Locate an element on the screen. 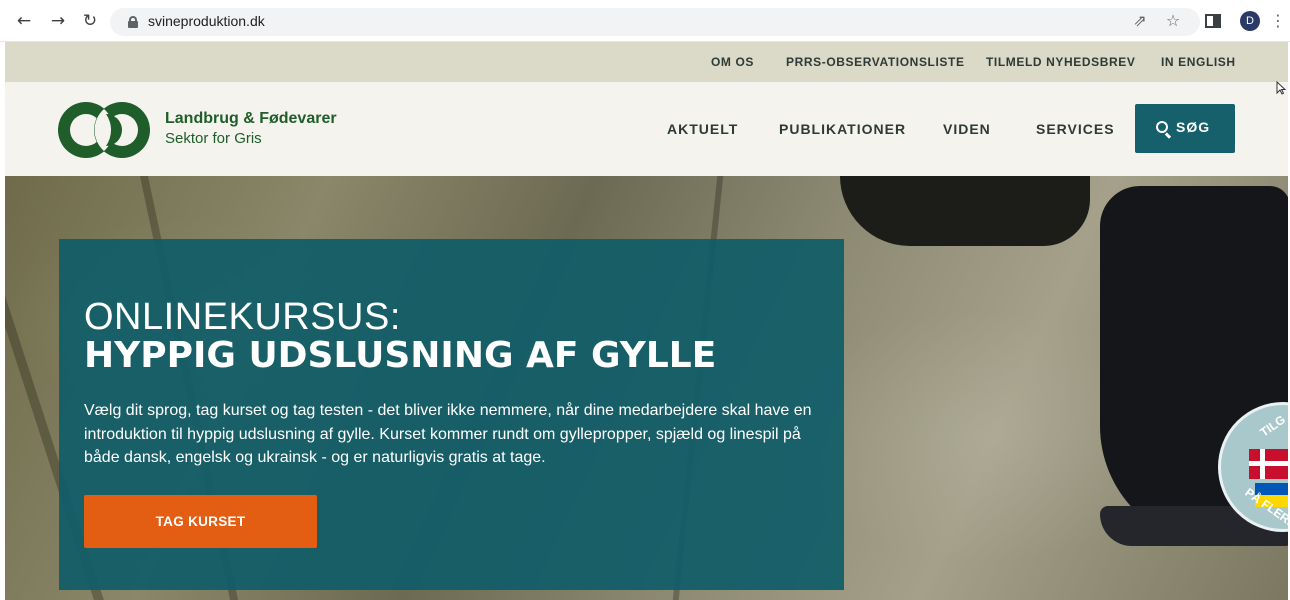  menu-dots-icon: ⋮ is located at coordinates (1278, 21).